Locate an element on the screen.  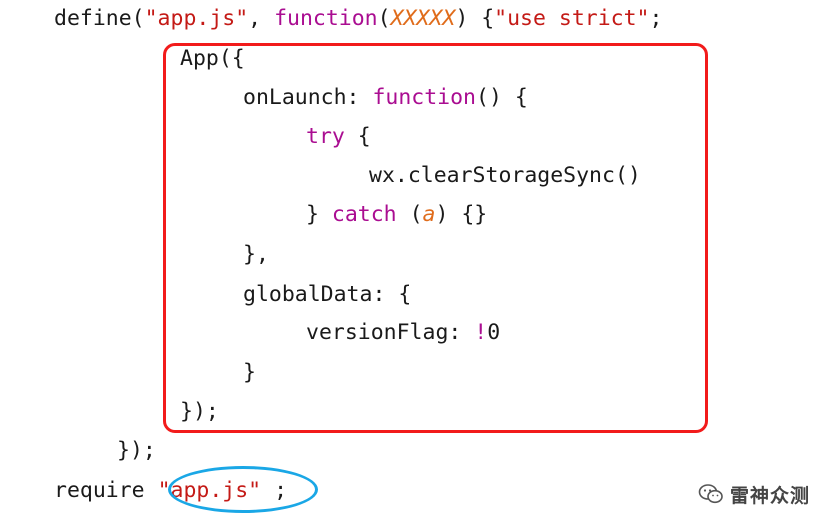
watermark: 雷神众测 is located at coordinates (754, 494).